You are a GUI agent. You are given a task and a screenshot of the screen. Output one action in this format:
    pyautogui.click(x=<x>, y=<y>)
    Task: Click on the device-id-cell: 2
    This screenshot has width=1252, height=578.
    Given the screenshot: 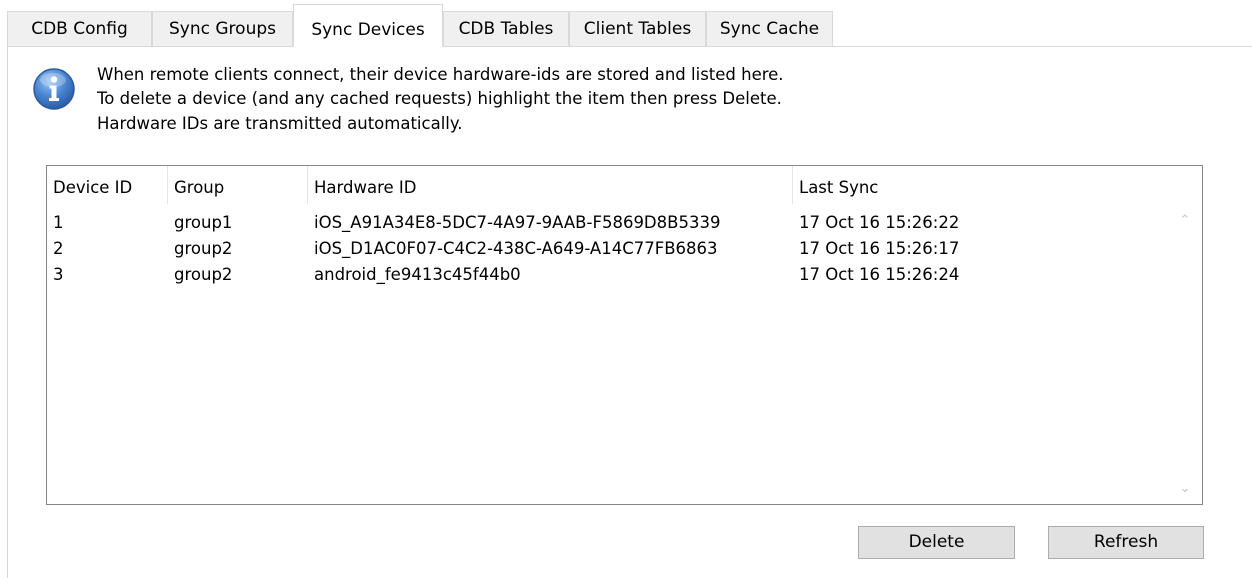 What is the action you would take?
    pyautogui.click(x=58, y=248)
    